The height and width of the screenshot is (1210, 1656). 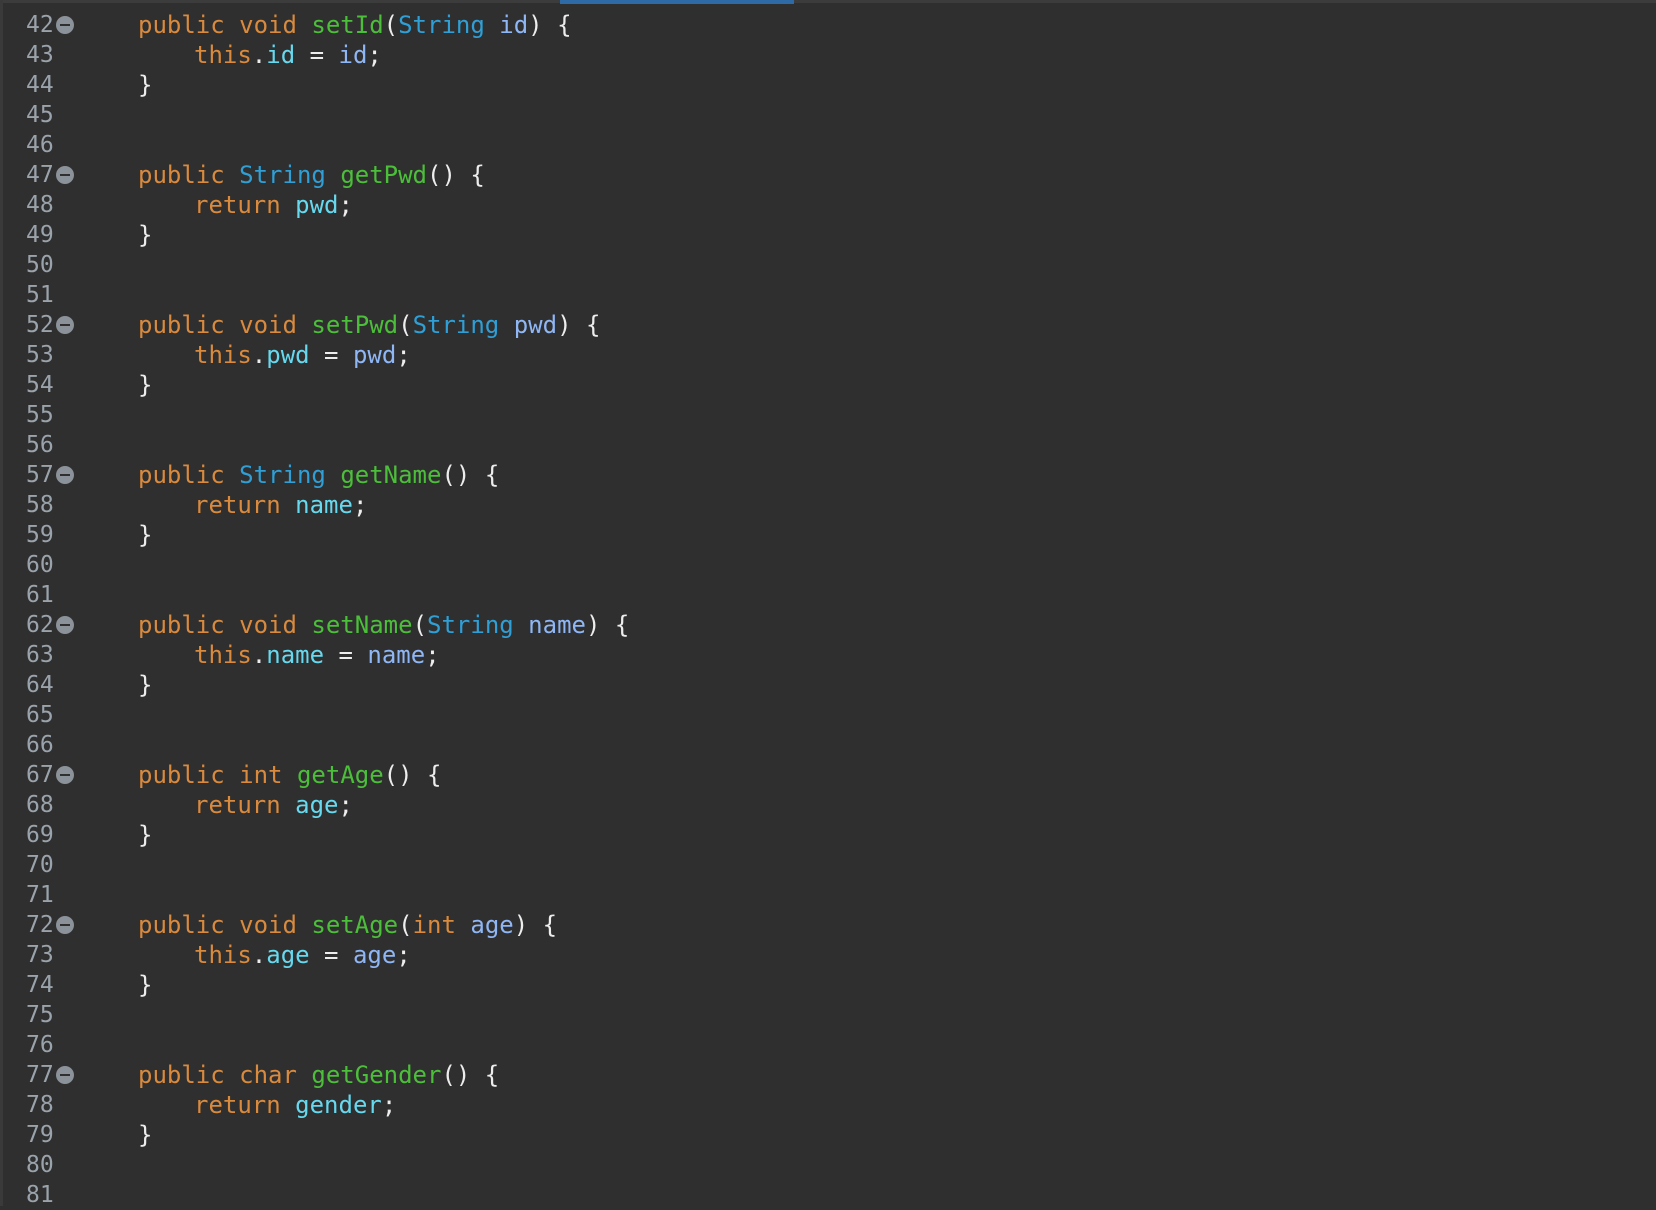 I want to click on code-line: 65, so click(x=828, y=715).